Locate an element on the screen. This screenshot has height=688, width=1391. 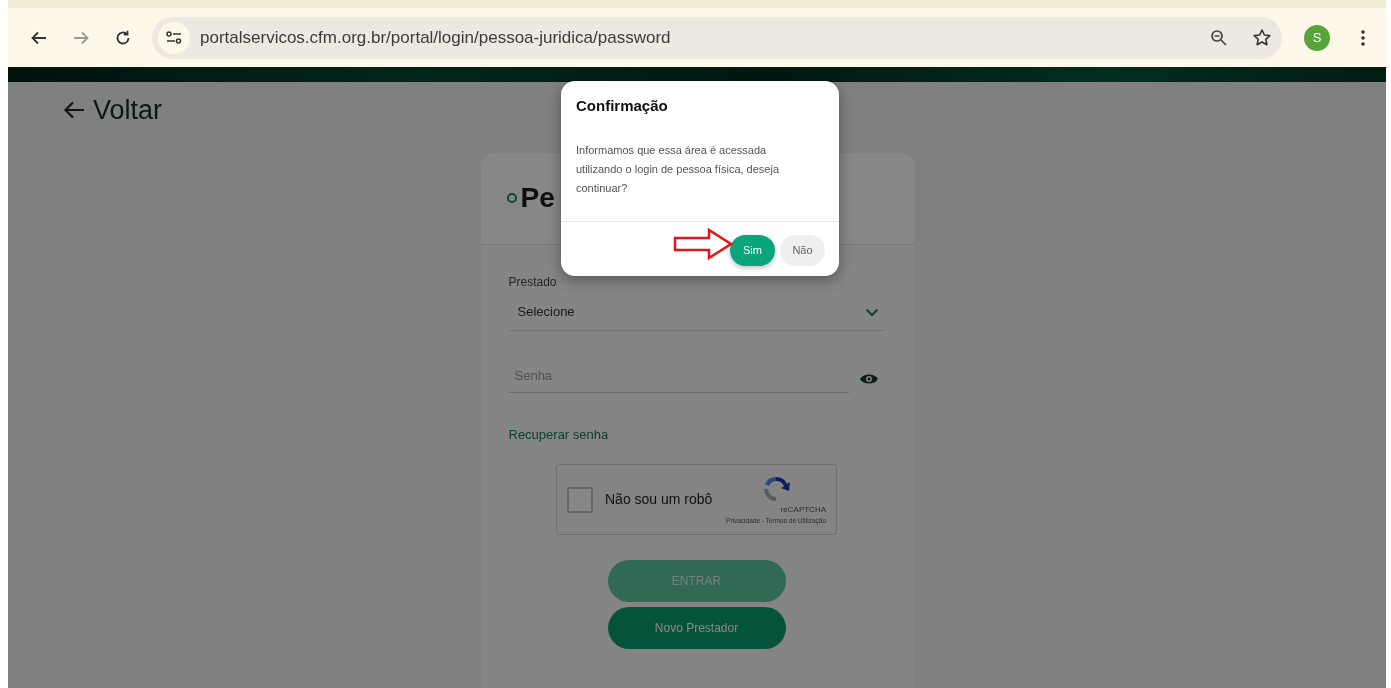
reload-icon is located at coordinates (123, 37).